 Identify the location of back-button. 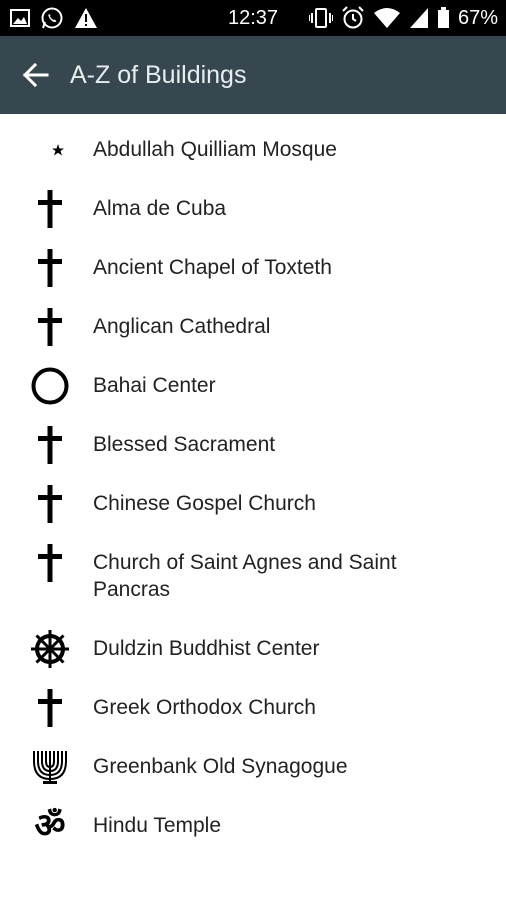
(35, 75).